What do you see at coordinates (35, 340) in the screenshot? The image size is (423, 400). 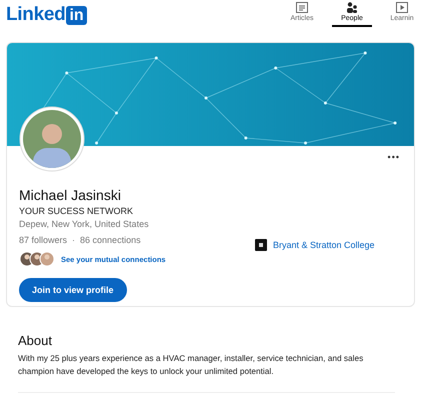 I see `about-heading: About` at bounding box center [35, 340].